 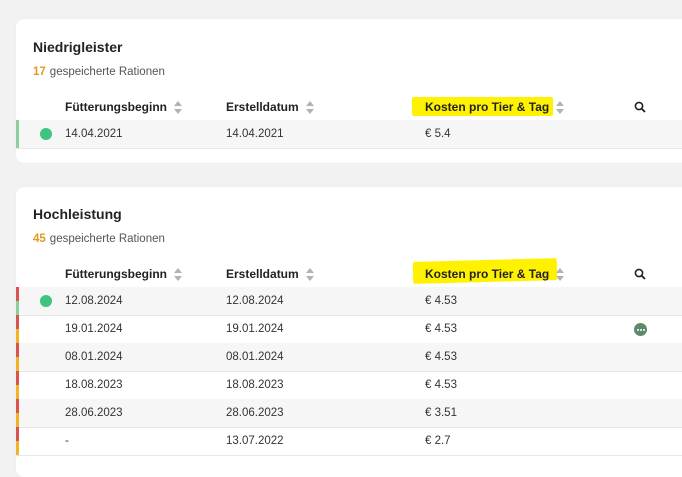 What do you see at coordinates (640, 329) in the screenshot?
I see `more-options-icon` at bounding box center [640, 329].